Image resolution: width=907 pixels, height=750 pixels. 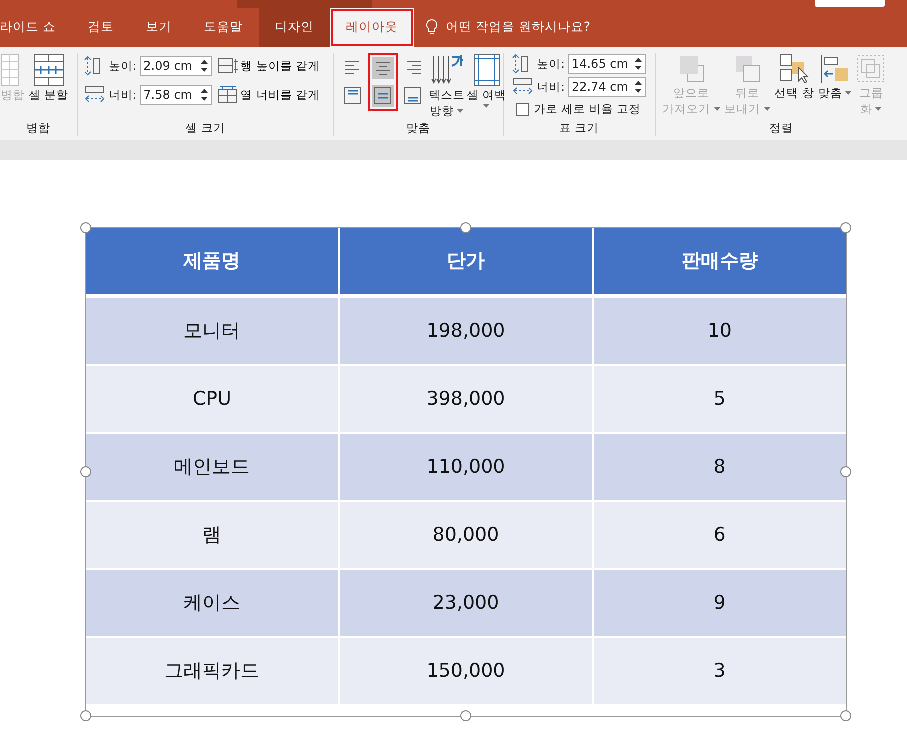 I want to click on column-header: 제품명, so click(x=213, y=262).